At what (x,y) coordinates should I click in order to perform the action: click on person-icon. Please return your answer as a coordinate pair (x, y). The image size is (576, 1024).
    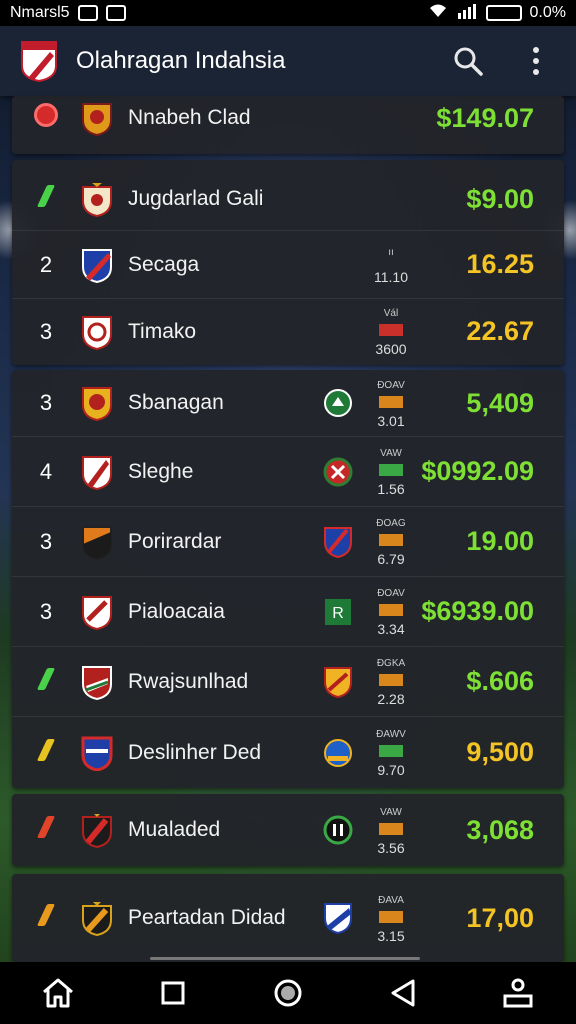
    Looking at the image, I should click on (518, 993).